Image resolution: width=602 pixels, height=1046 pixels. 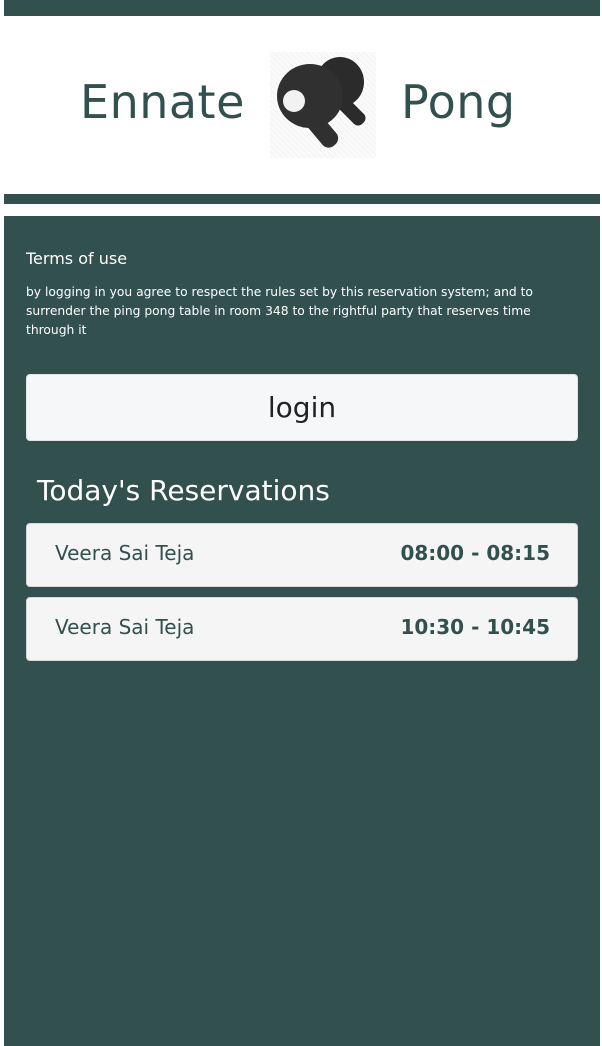 I want to click on reservation-row: Veera Sai Teja 08:00 - 08:15, so click(x=302, y=555).